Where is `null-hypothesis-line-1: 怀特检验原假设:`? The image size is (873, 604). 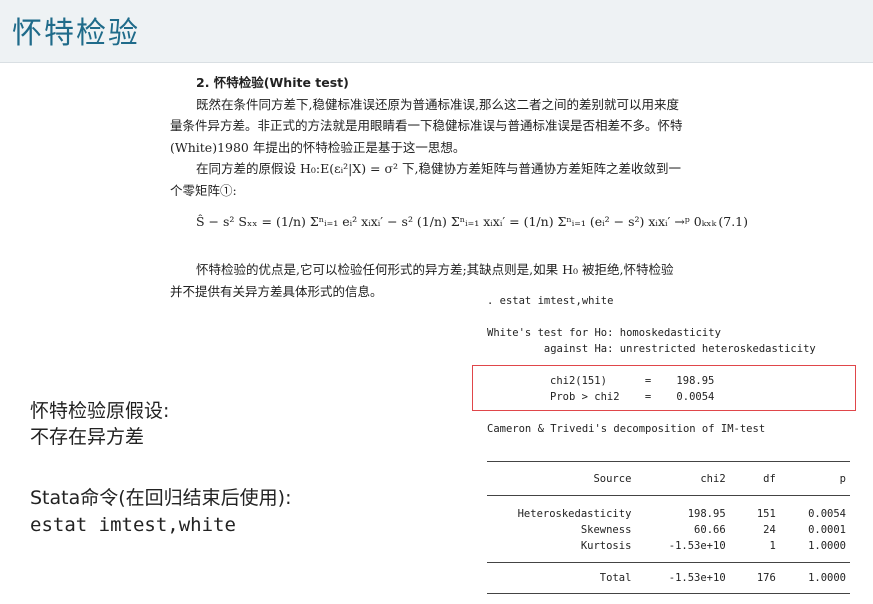
null-hypothesis-line-1: 怀特检验原假设: is located at coordinates (100, 411).